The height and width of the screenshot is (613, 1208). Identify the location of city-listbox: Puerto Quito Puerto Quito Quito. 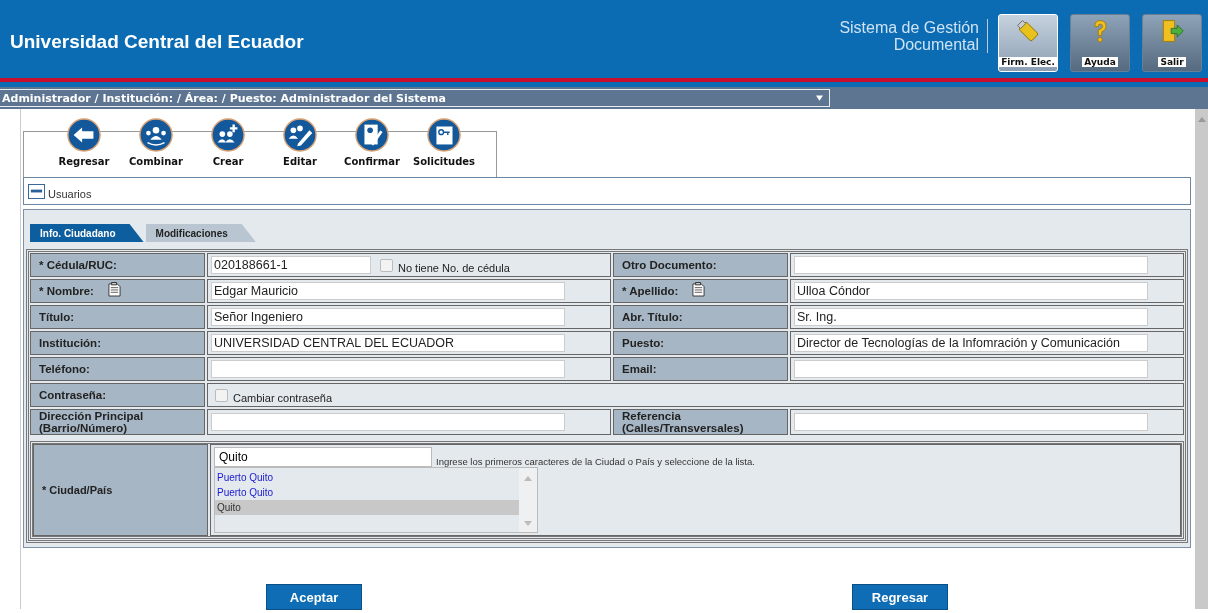
(376, 500).